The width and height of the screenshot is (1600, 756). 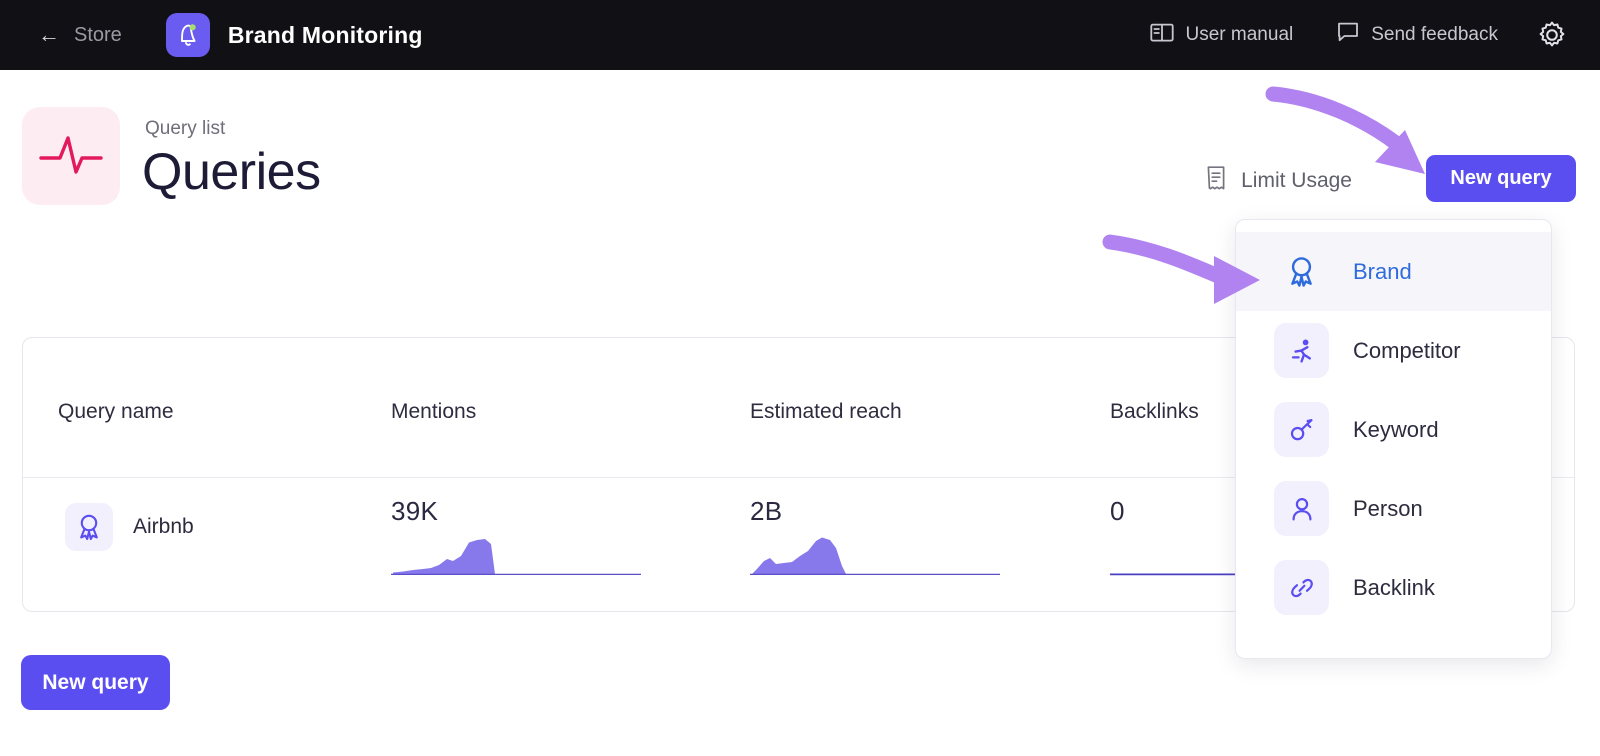 I want to click on runner-icon, so click(x=1301, y=350).